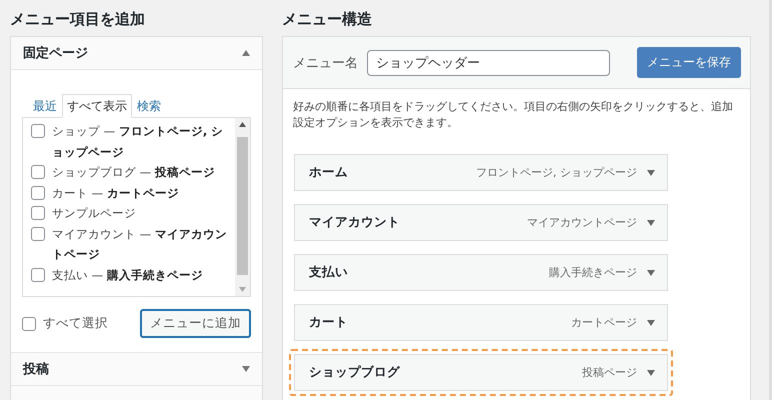  I want to click on menu-item-title: ホーム, so click(329, 172).